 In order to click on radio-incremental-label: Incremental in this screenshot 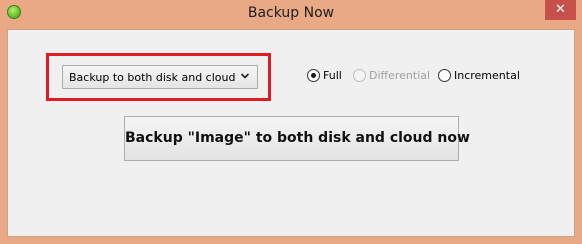, I will do `click(487, 75)`.